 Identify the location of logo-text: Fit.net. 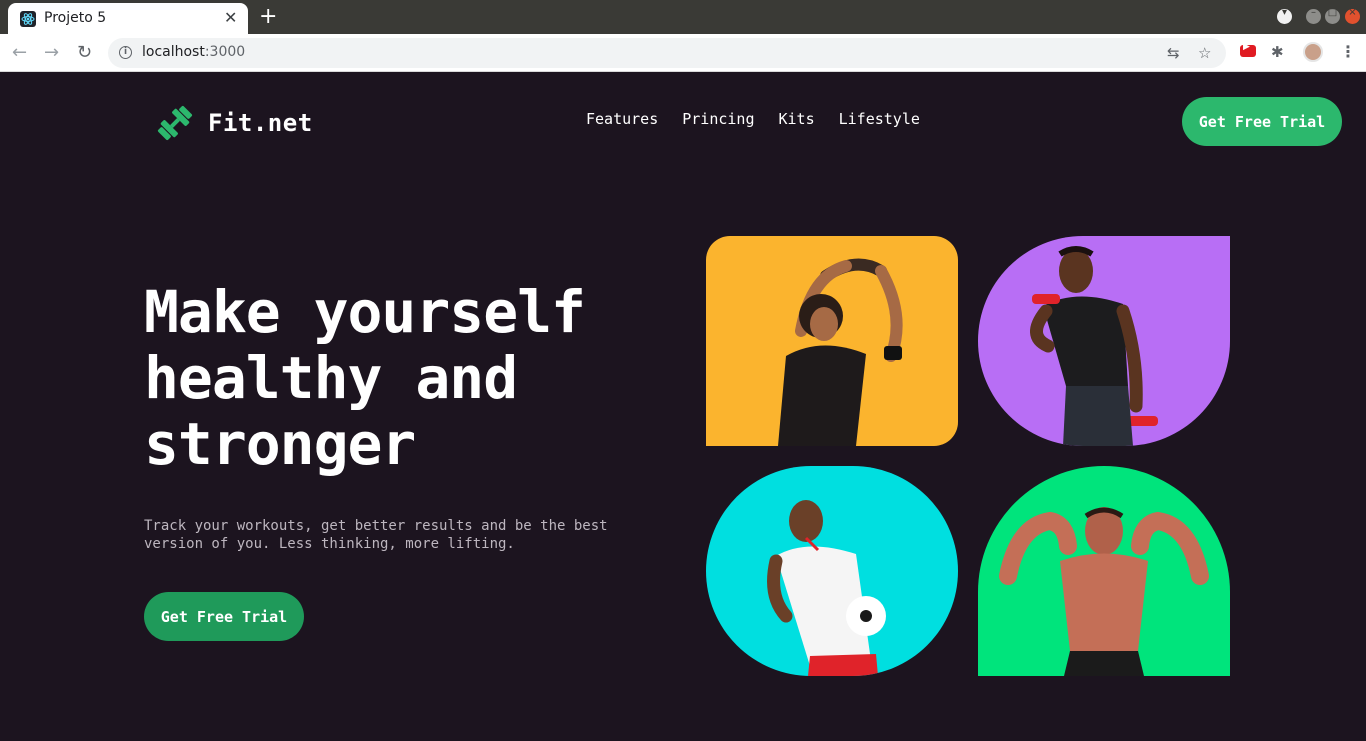
(260, 123).